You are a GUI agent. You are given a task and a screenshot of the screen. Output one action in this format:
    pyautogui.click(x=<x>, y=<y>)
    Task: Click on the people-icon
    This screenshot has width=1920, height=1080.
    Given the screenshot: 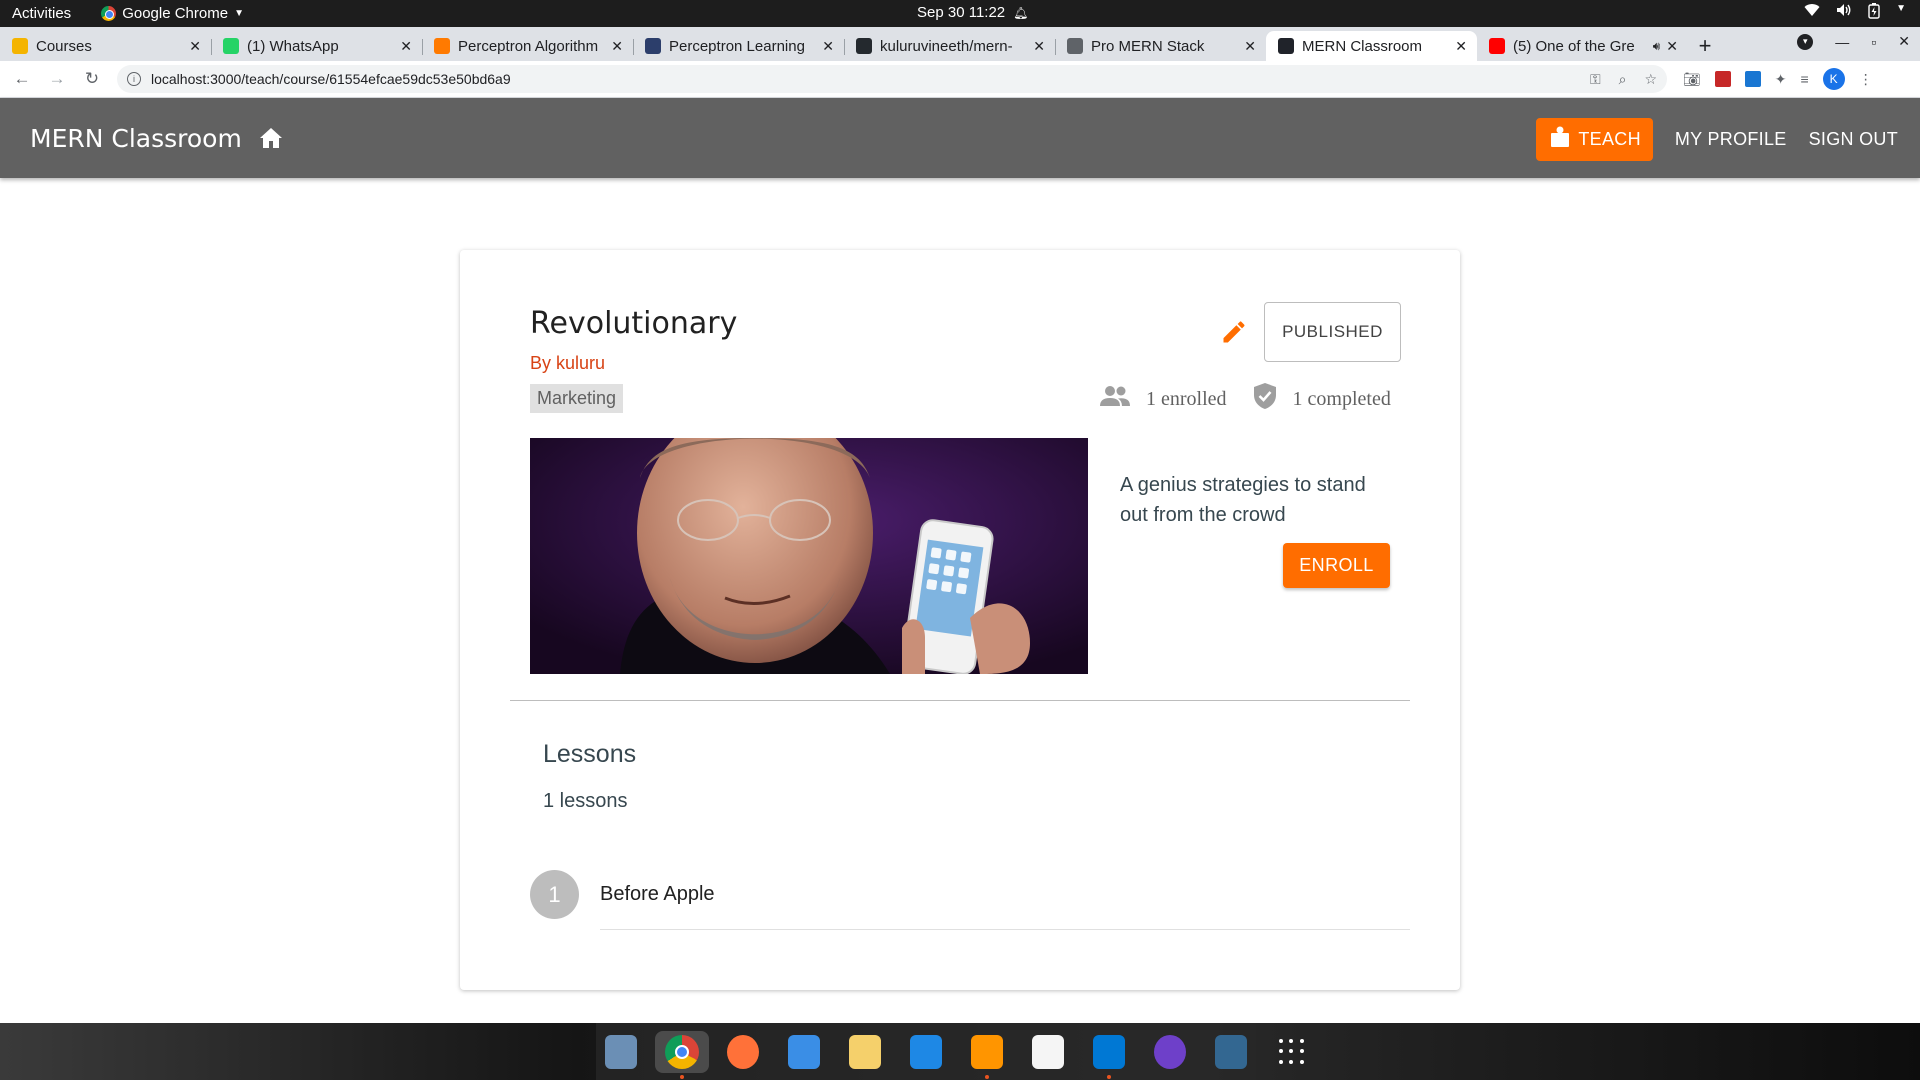 What is the action you would take?
    pyautogui.click(x=1115, y=399)
    